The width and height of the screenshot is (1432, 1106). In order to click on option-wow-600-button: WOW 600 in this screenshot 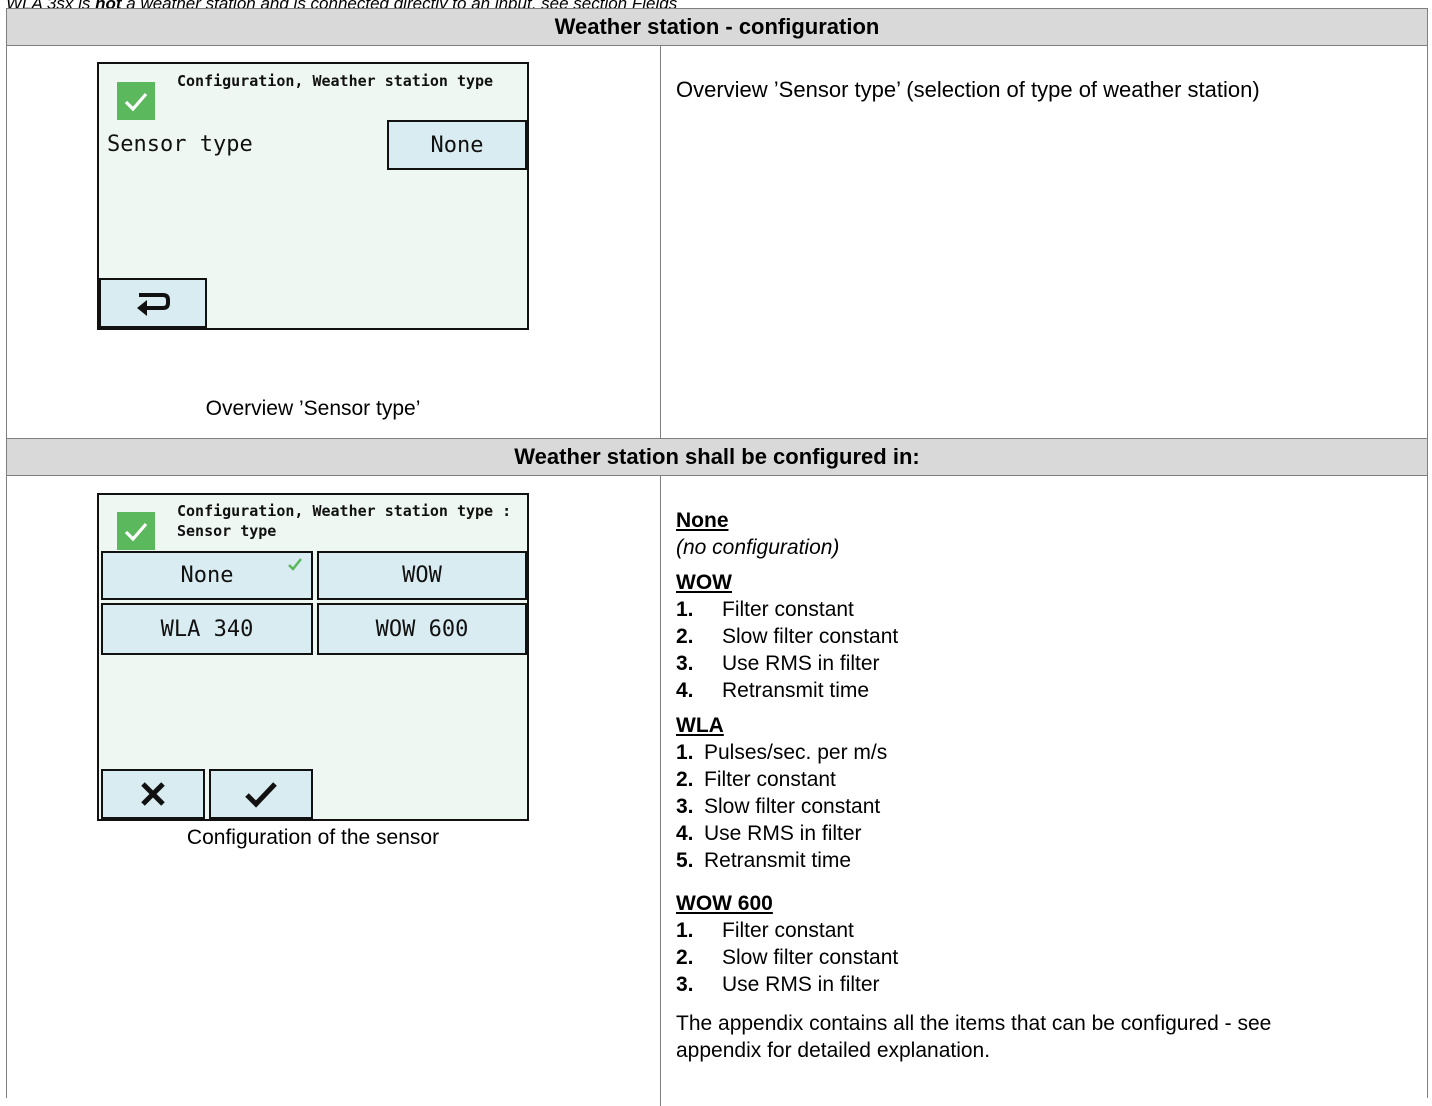, I will do `click(422, 629)`.